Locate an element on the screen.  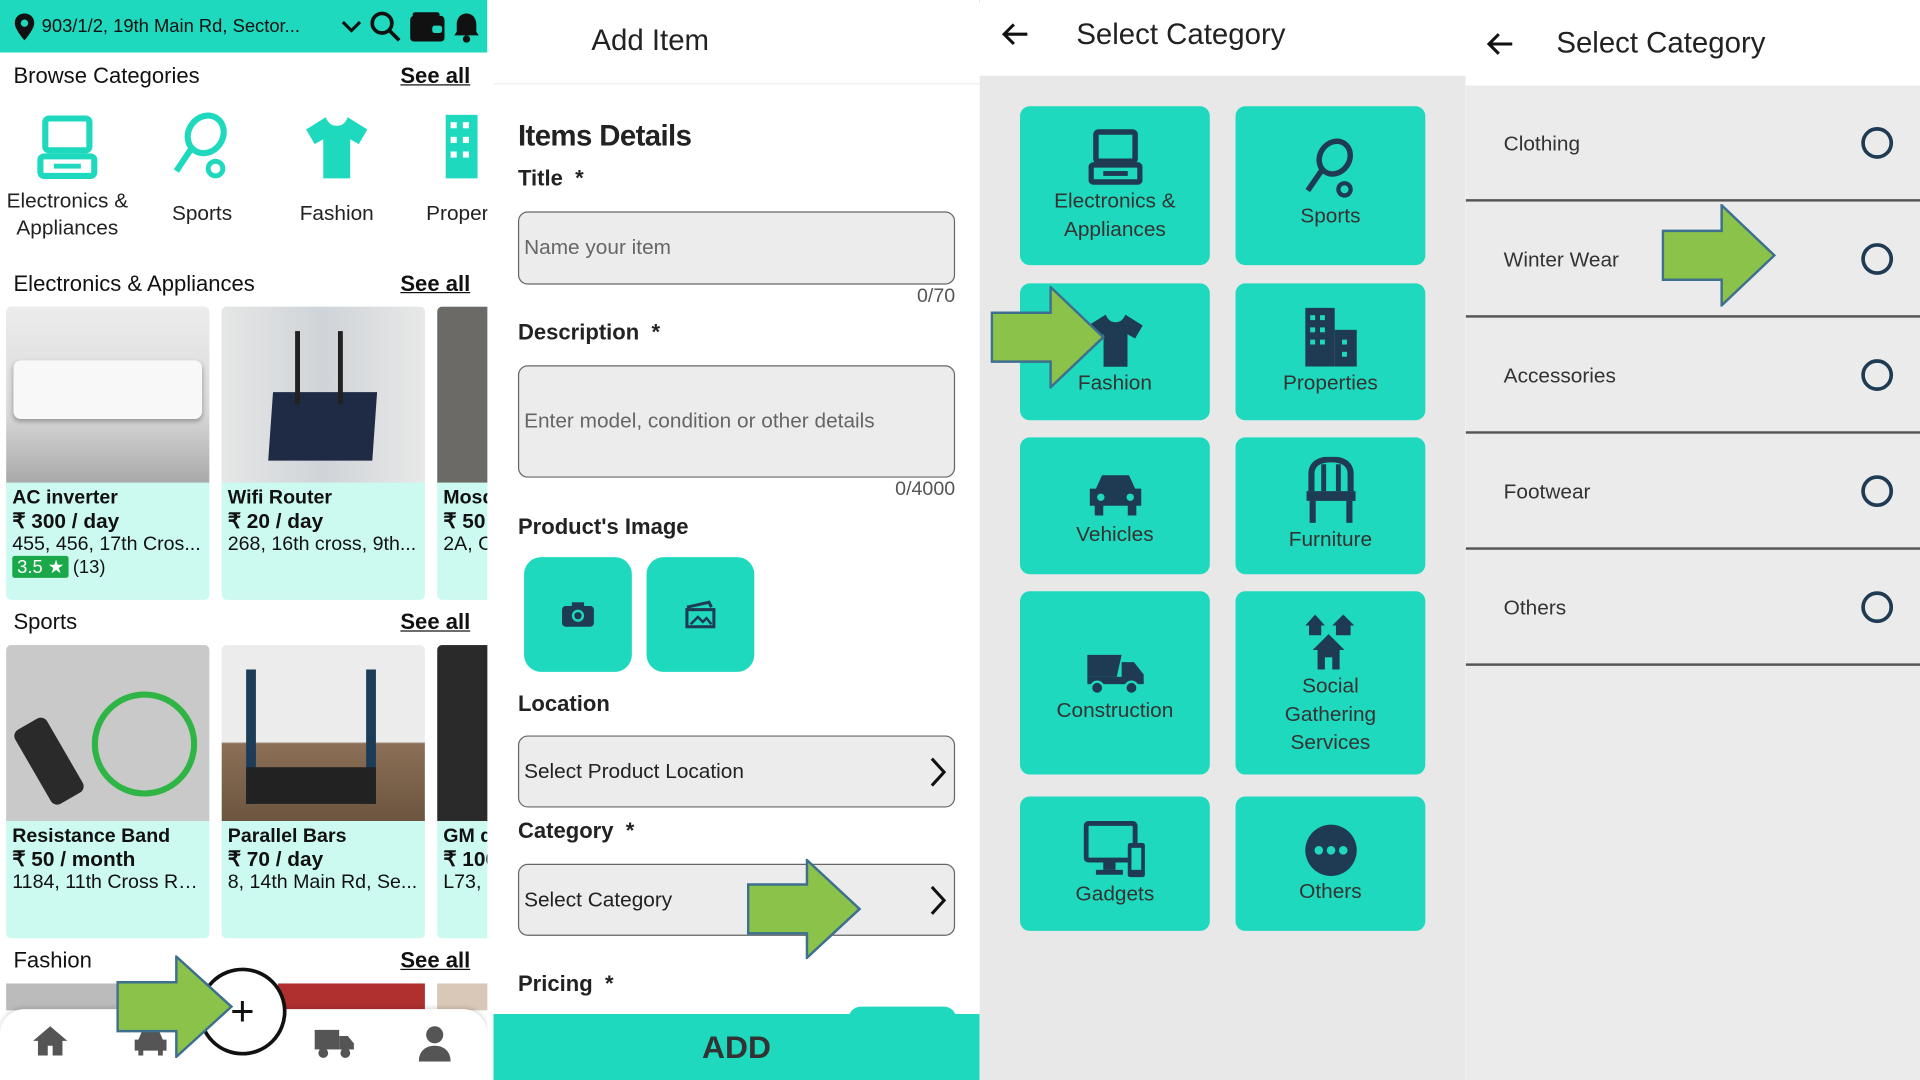
search-icon is located at coordinates (386, 26).